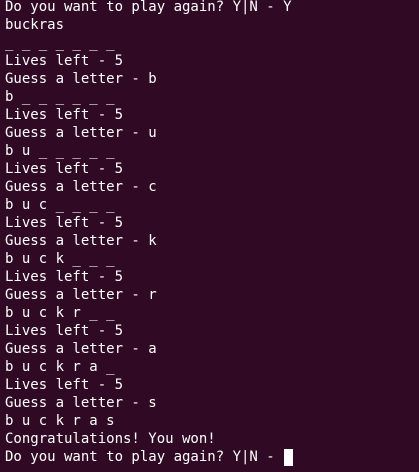 This screenshot has width=419, height=472. I want to click on terminal-line: Do you want to play again? Y|N - Y, so click(148, 7).